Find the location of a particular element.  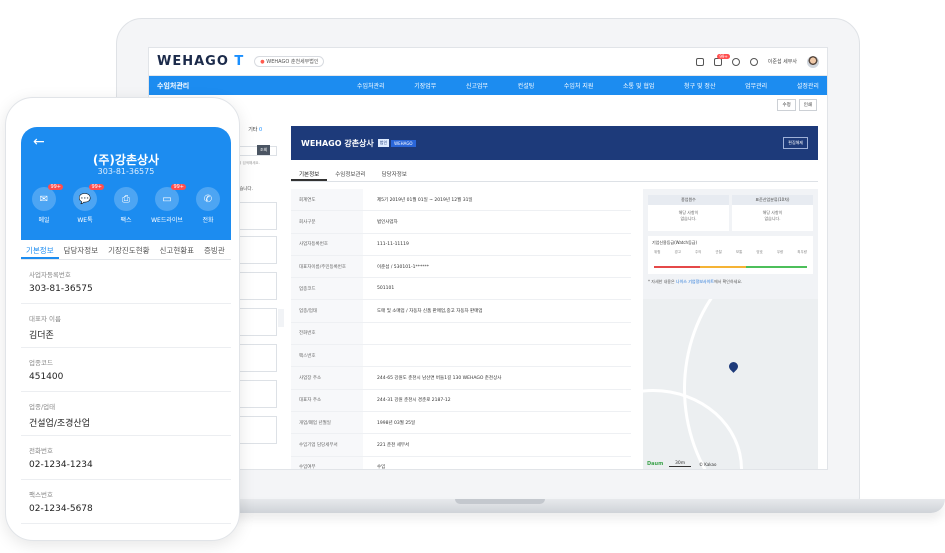

nav-item: 수임처 지원 is located at coordinates (579, 85).